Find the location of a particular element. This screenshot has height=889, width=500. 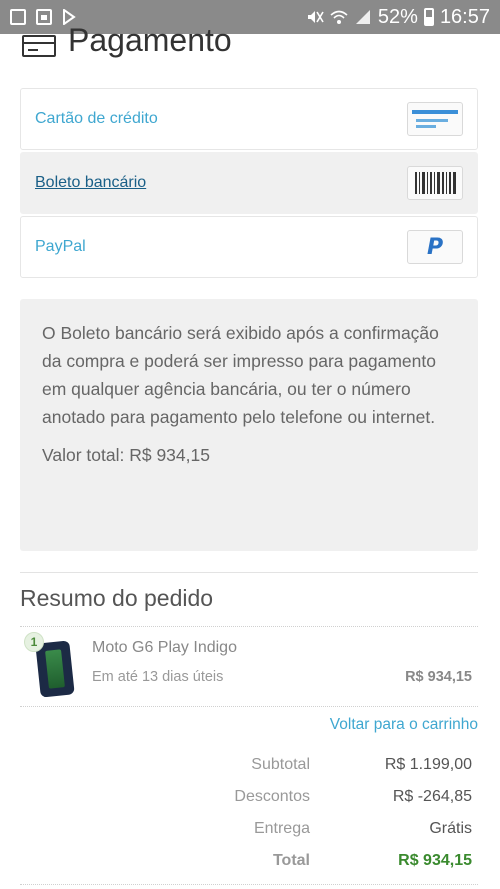

delivery-estimate: Em até 13 dias úteis is located at coordinates (158, 677).